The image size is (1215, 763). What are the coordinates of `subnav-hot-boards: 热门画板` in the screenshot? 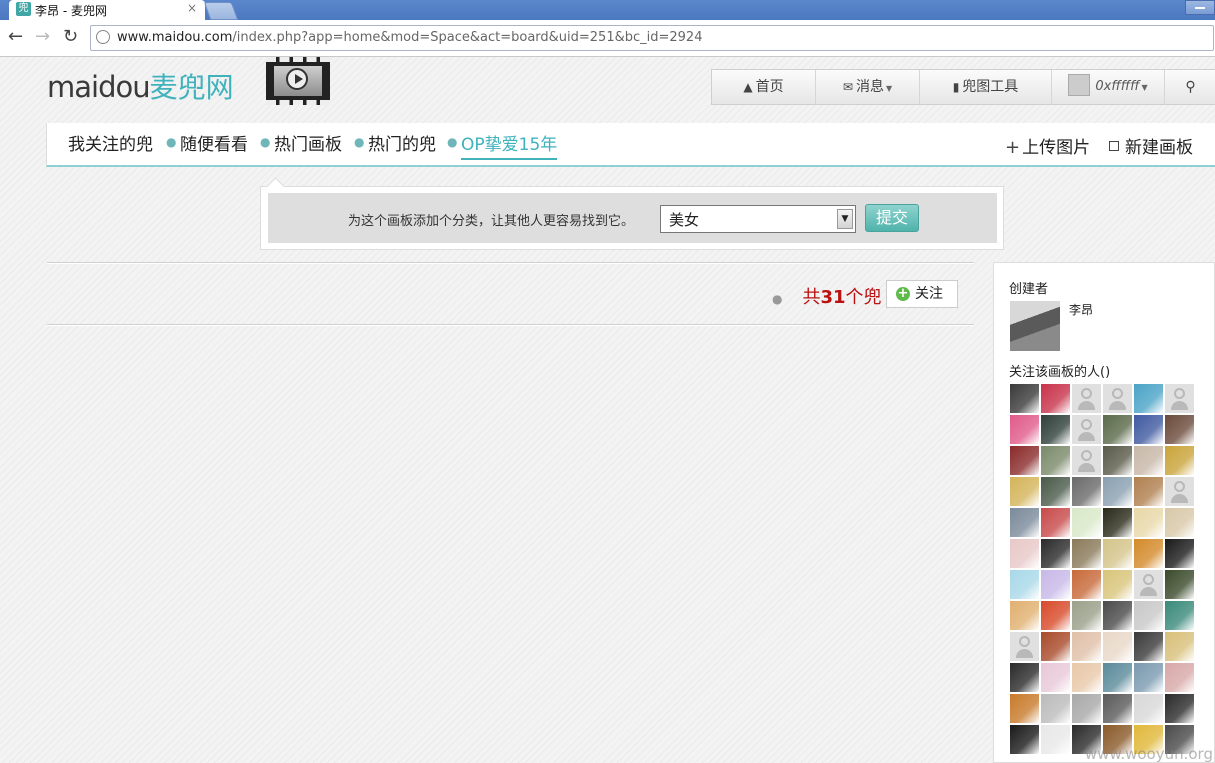 It's located at (308, 142).